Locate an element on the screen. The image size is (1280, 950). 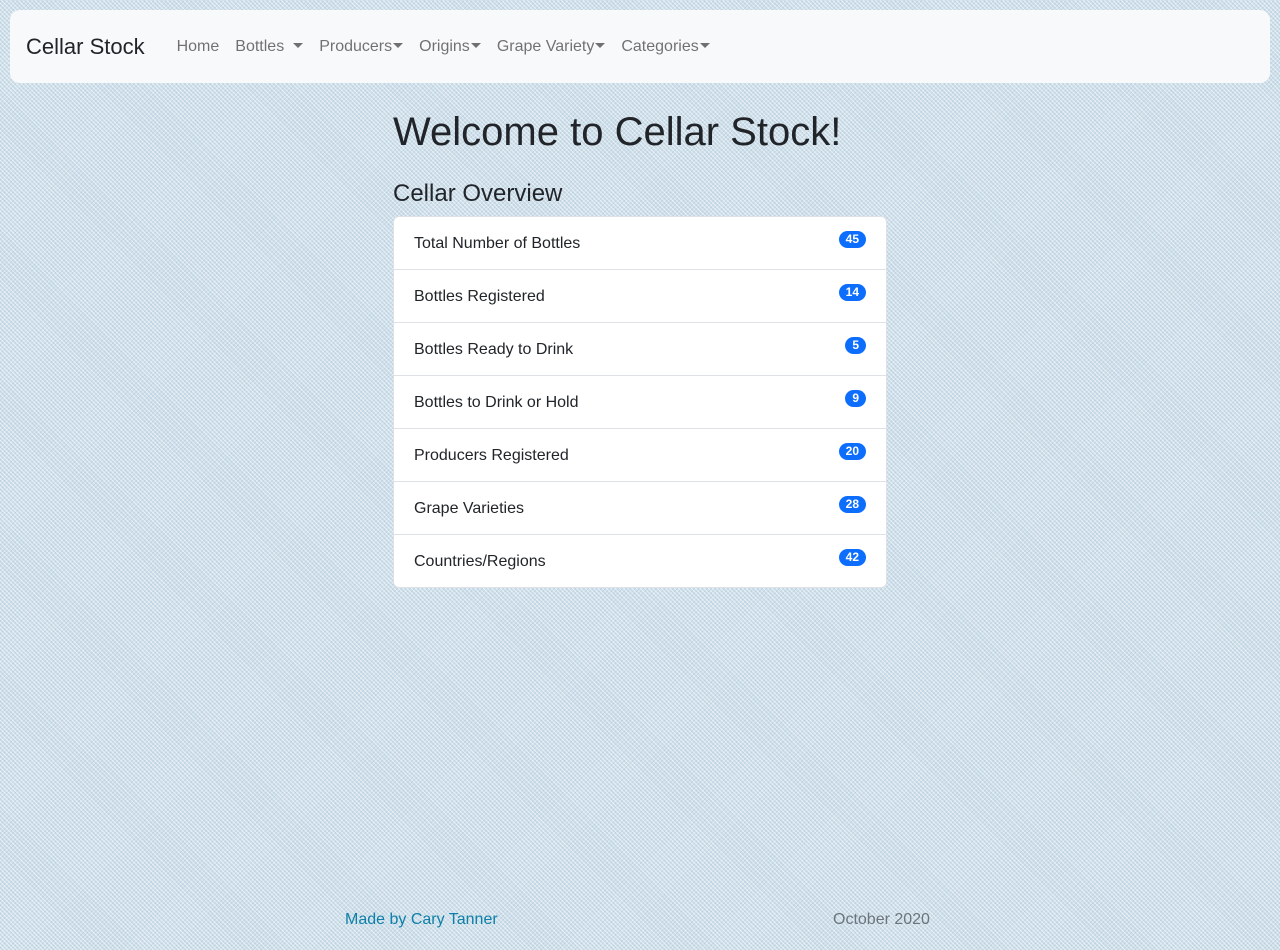
list-item: Bottles Registered 14 is located at coordinates (640, 296).